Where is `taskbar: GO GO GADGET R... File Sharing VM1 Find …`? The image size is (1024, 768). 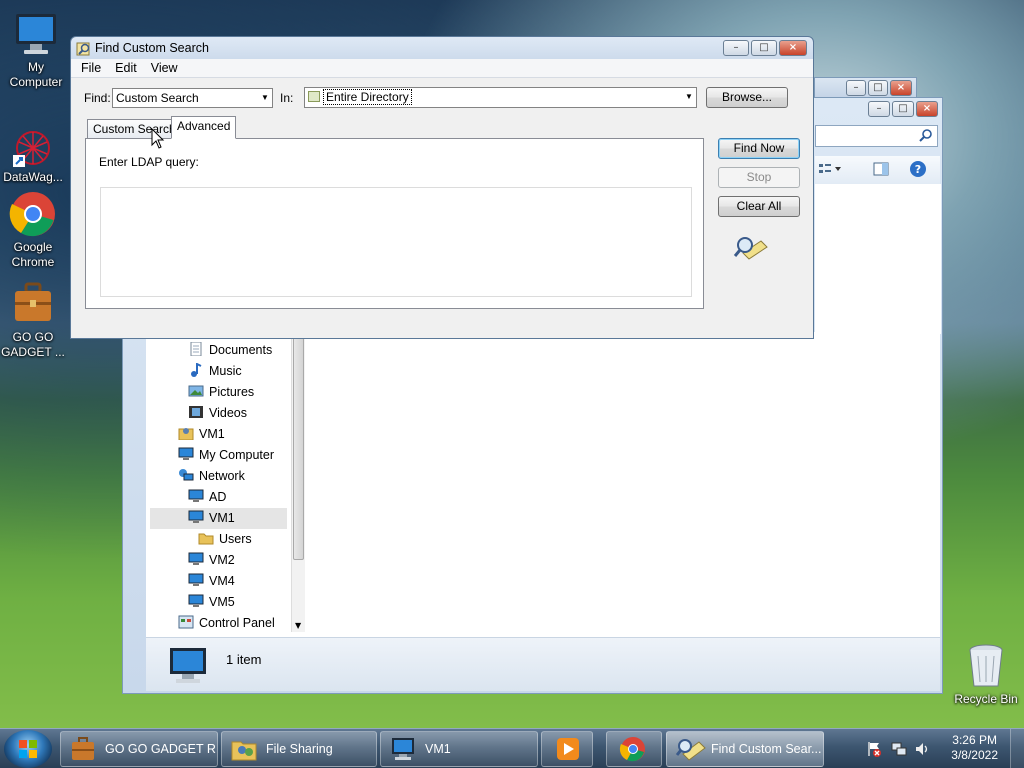
taskbar: GO GO GADGET R... File Sharing VM1 Find … is located at coordinates (512, 748).